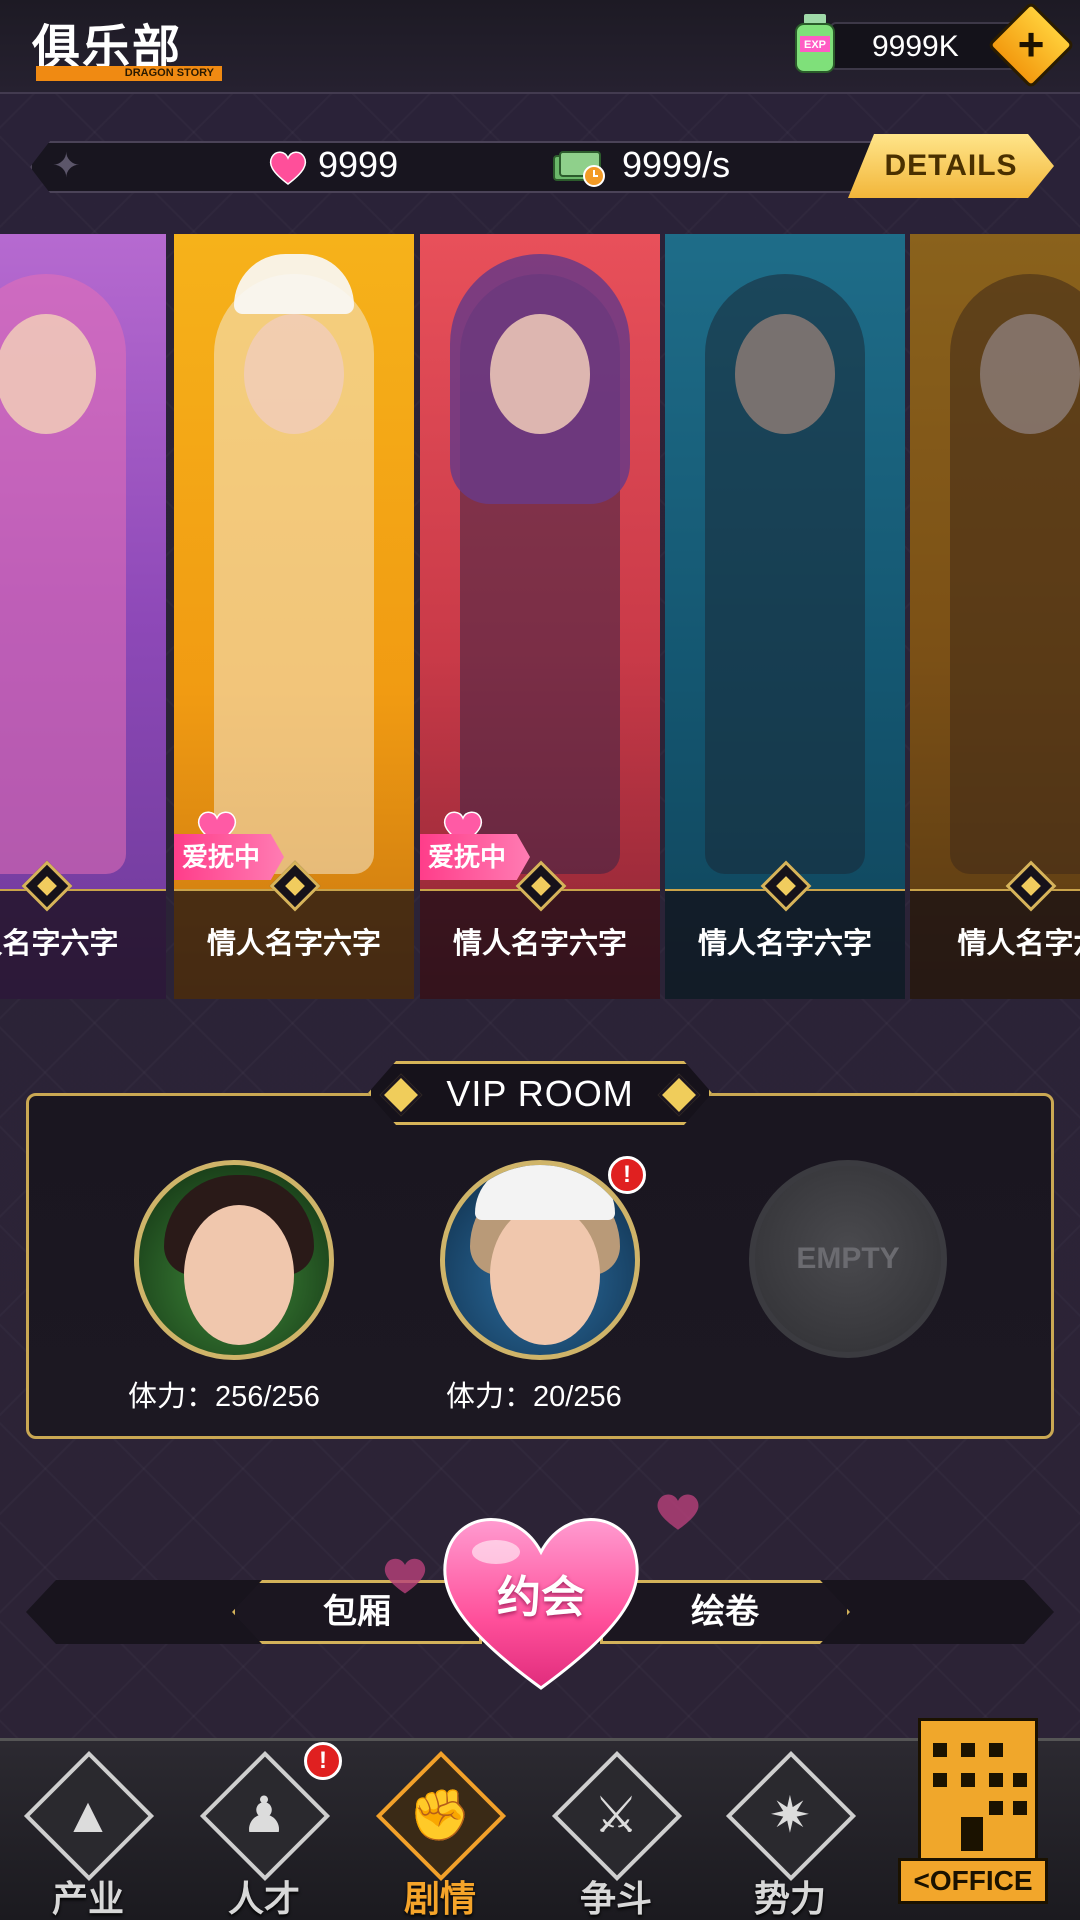 Image resolution: width=1080 pixels, height=1920 pixels. What do you see at coordinates (129, 73) in the screenshot?
I see `game-subtitle-banner: DRAGON STORY` at bounding box center [129, 73].